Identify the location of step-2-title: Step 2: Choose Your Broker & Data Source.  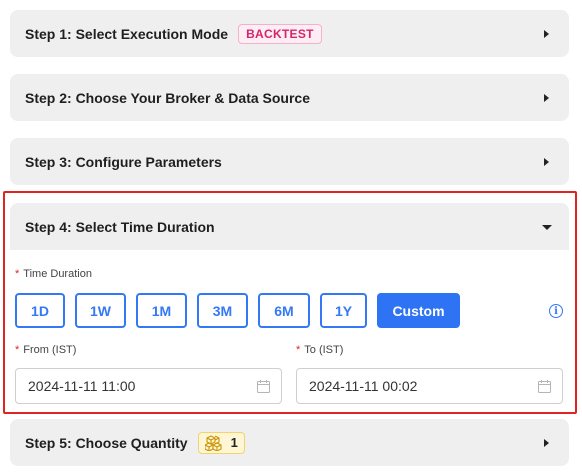
(167, 97).